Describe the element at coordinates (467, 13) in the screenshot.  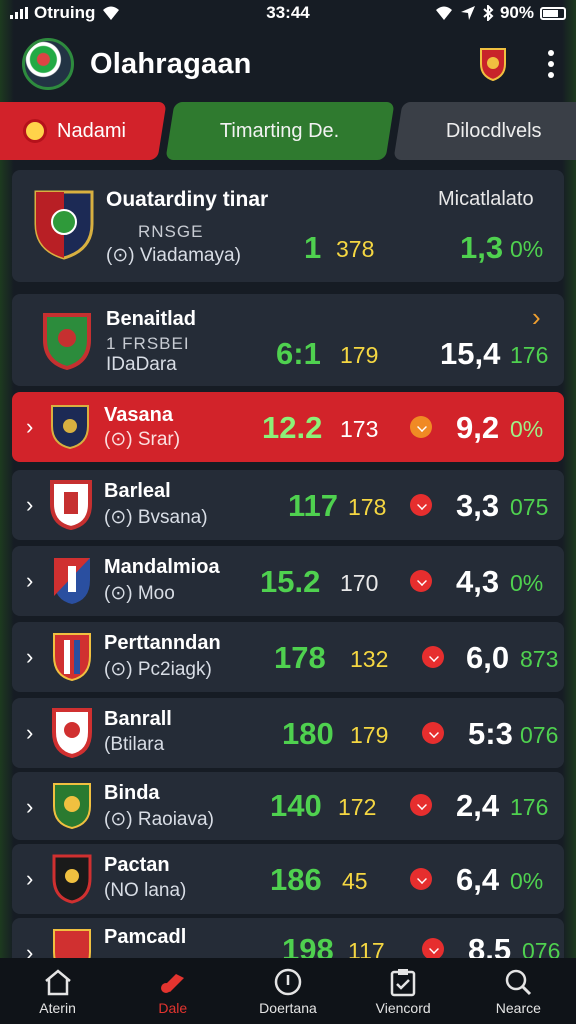
I see `location-icon` at that location.